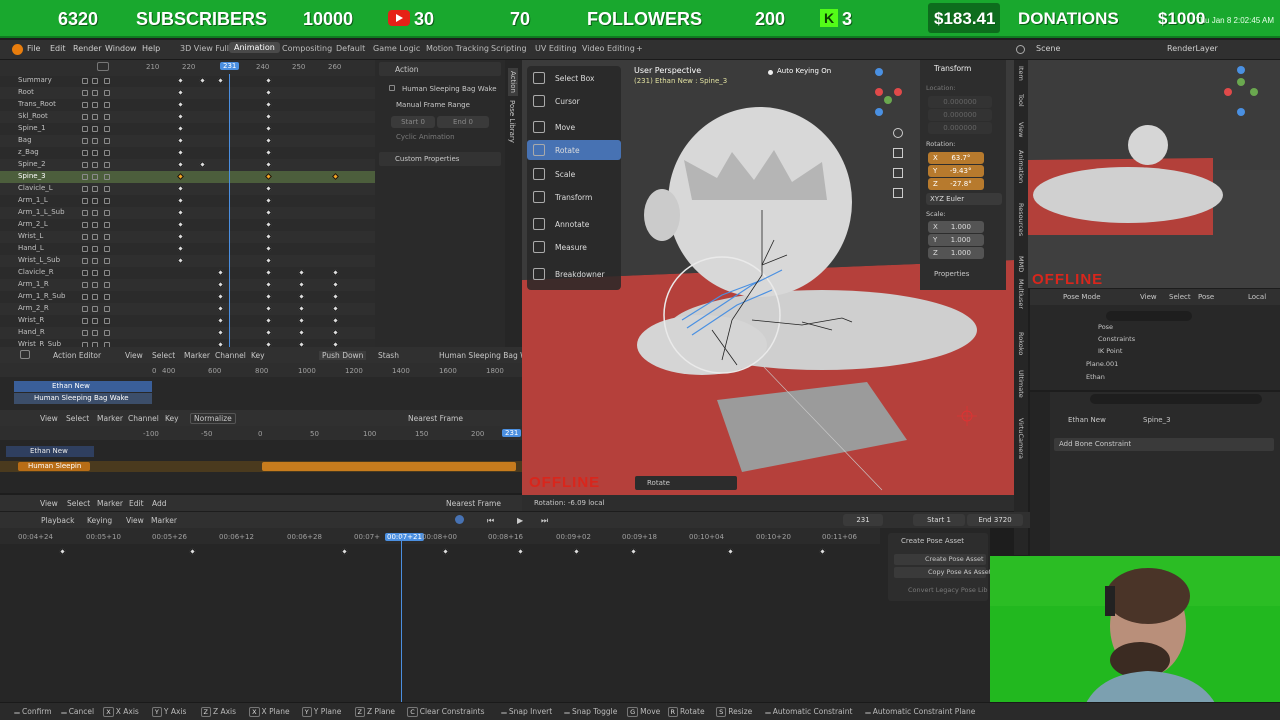 The width and height of the screenshot is (1280, 720). Describe the element at coordinates (187, 153) in the screenshot. I see `bone-channel-row: z_Bag` at that location.